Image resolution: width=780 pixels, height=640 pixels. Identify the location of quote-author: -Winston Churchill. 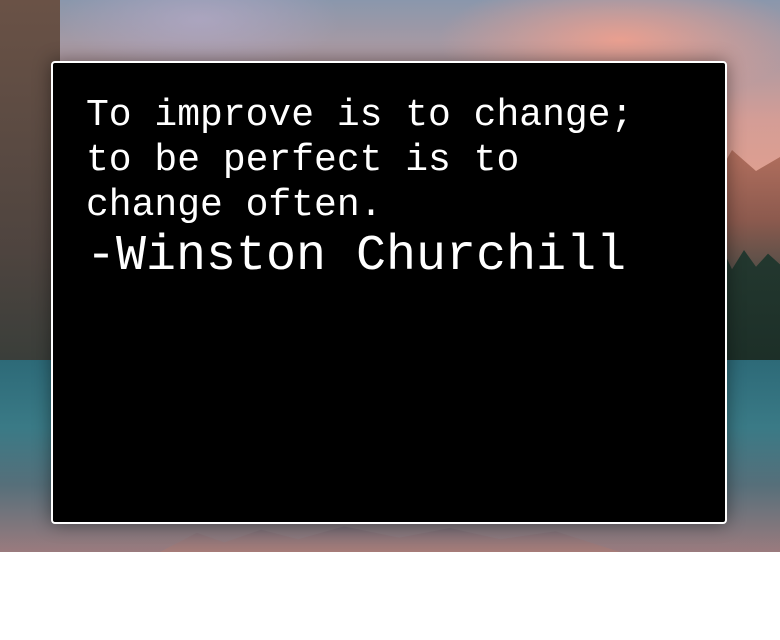
(356, 256).